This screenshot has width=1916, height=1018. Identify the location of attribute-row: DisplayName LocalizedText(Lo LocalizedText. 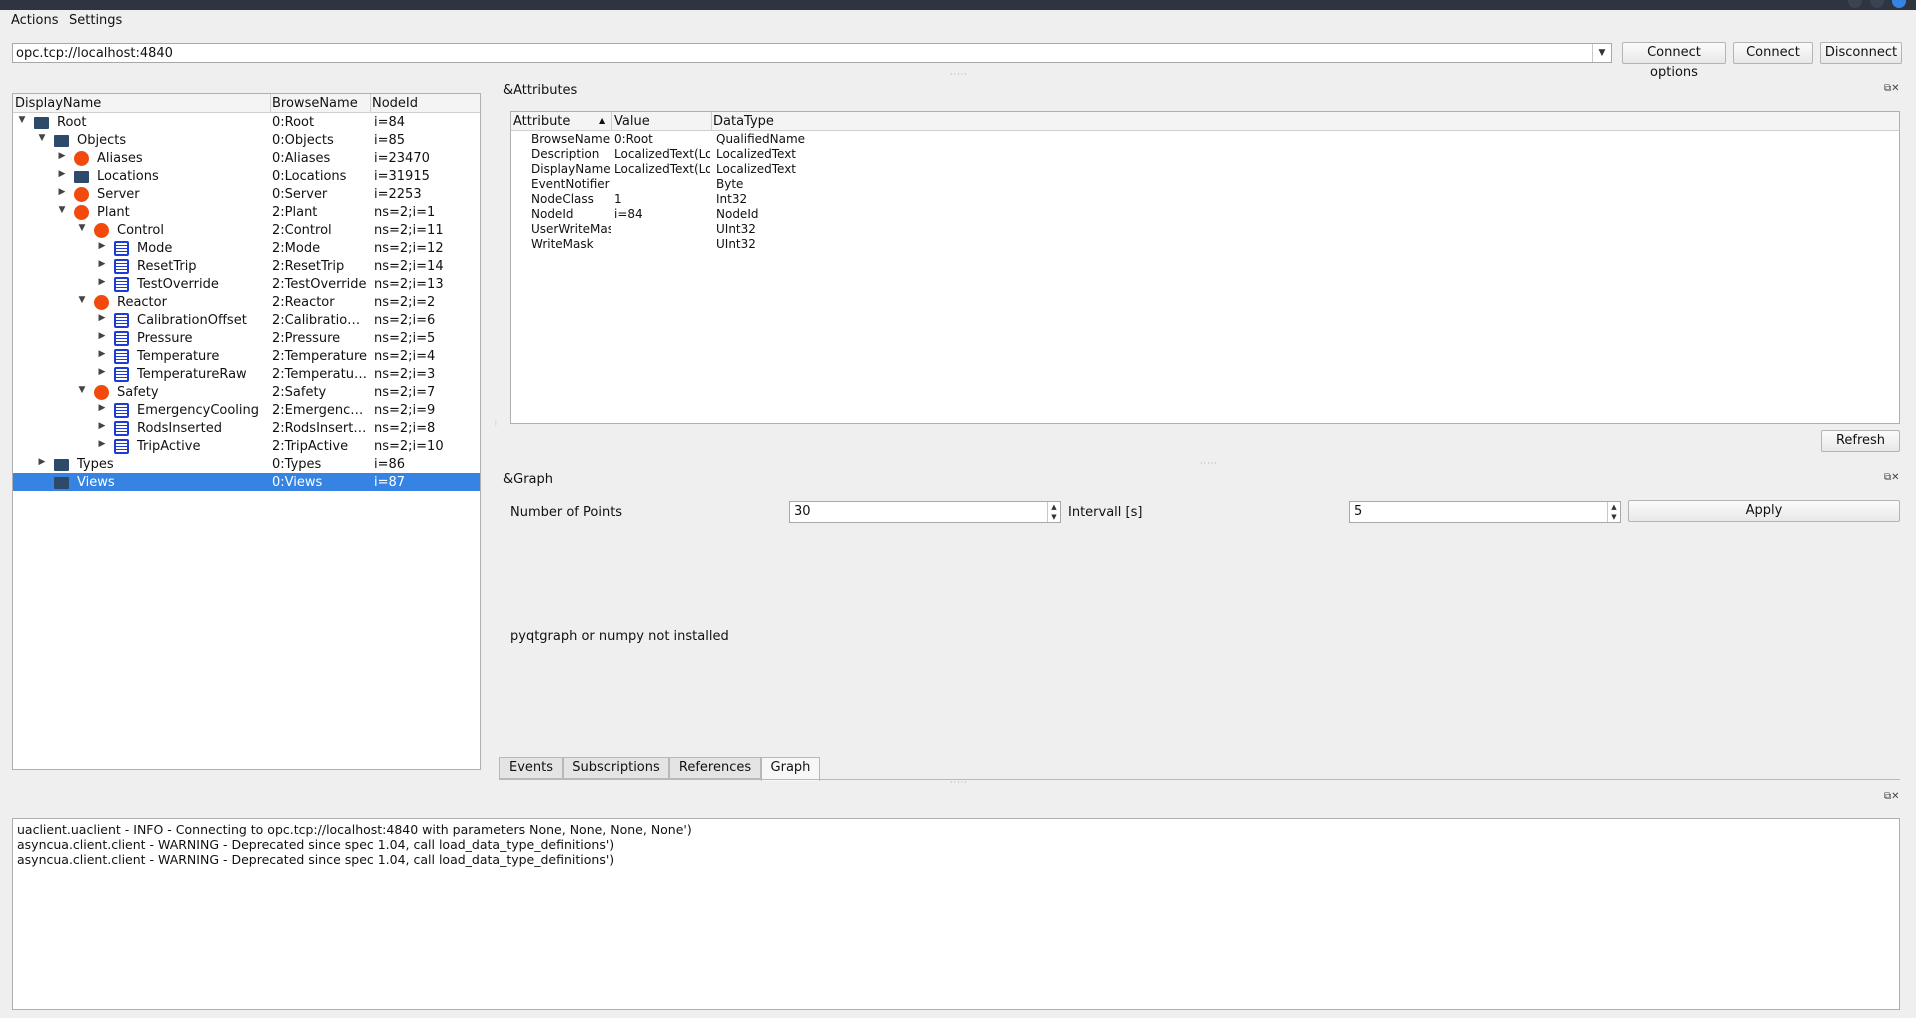
(1205, 169).